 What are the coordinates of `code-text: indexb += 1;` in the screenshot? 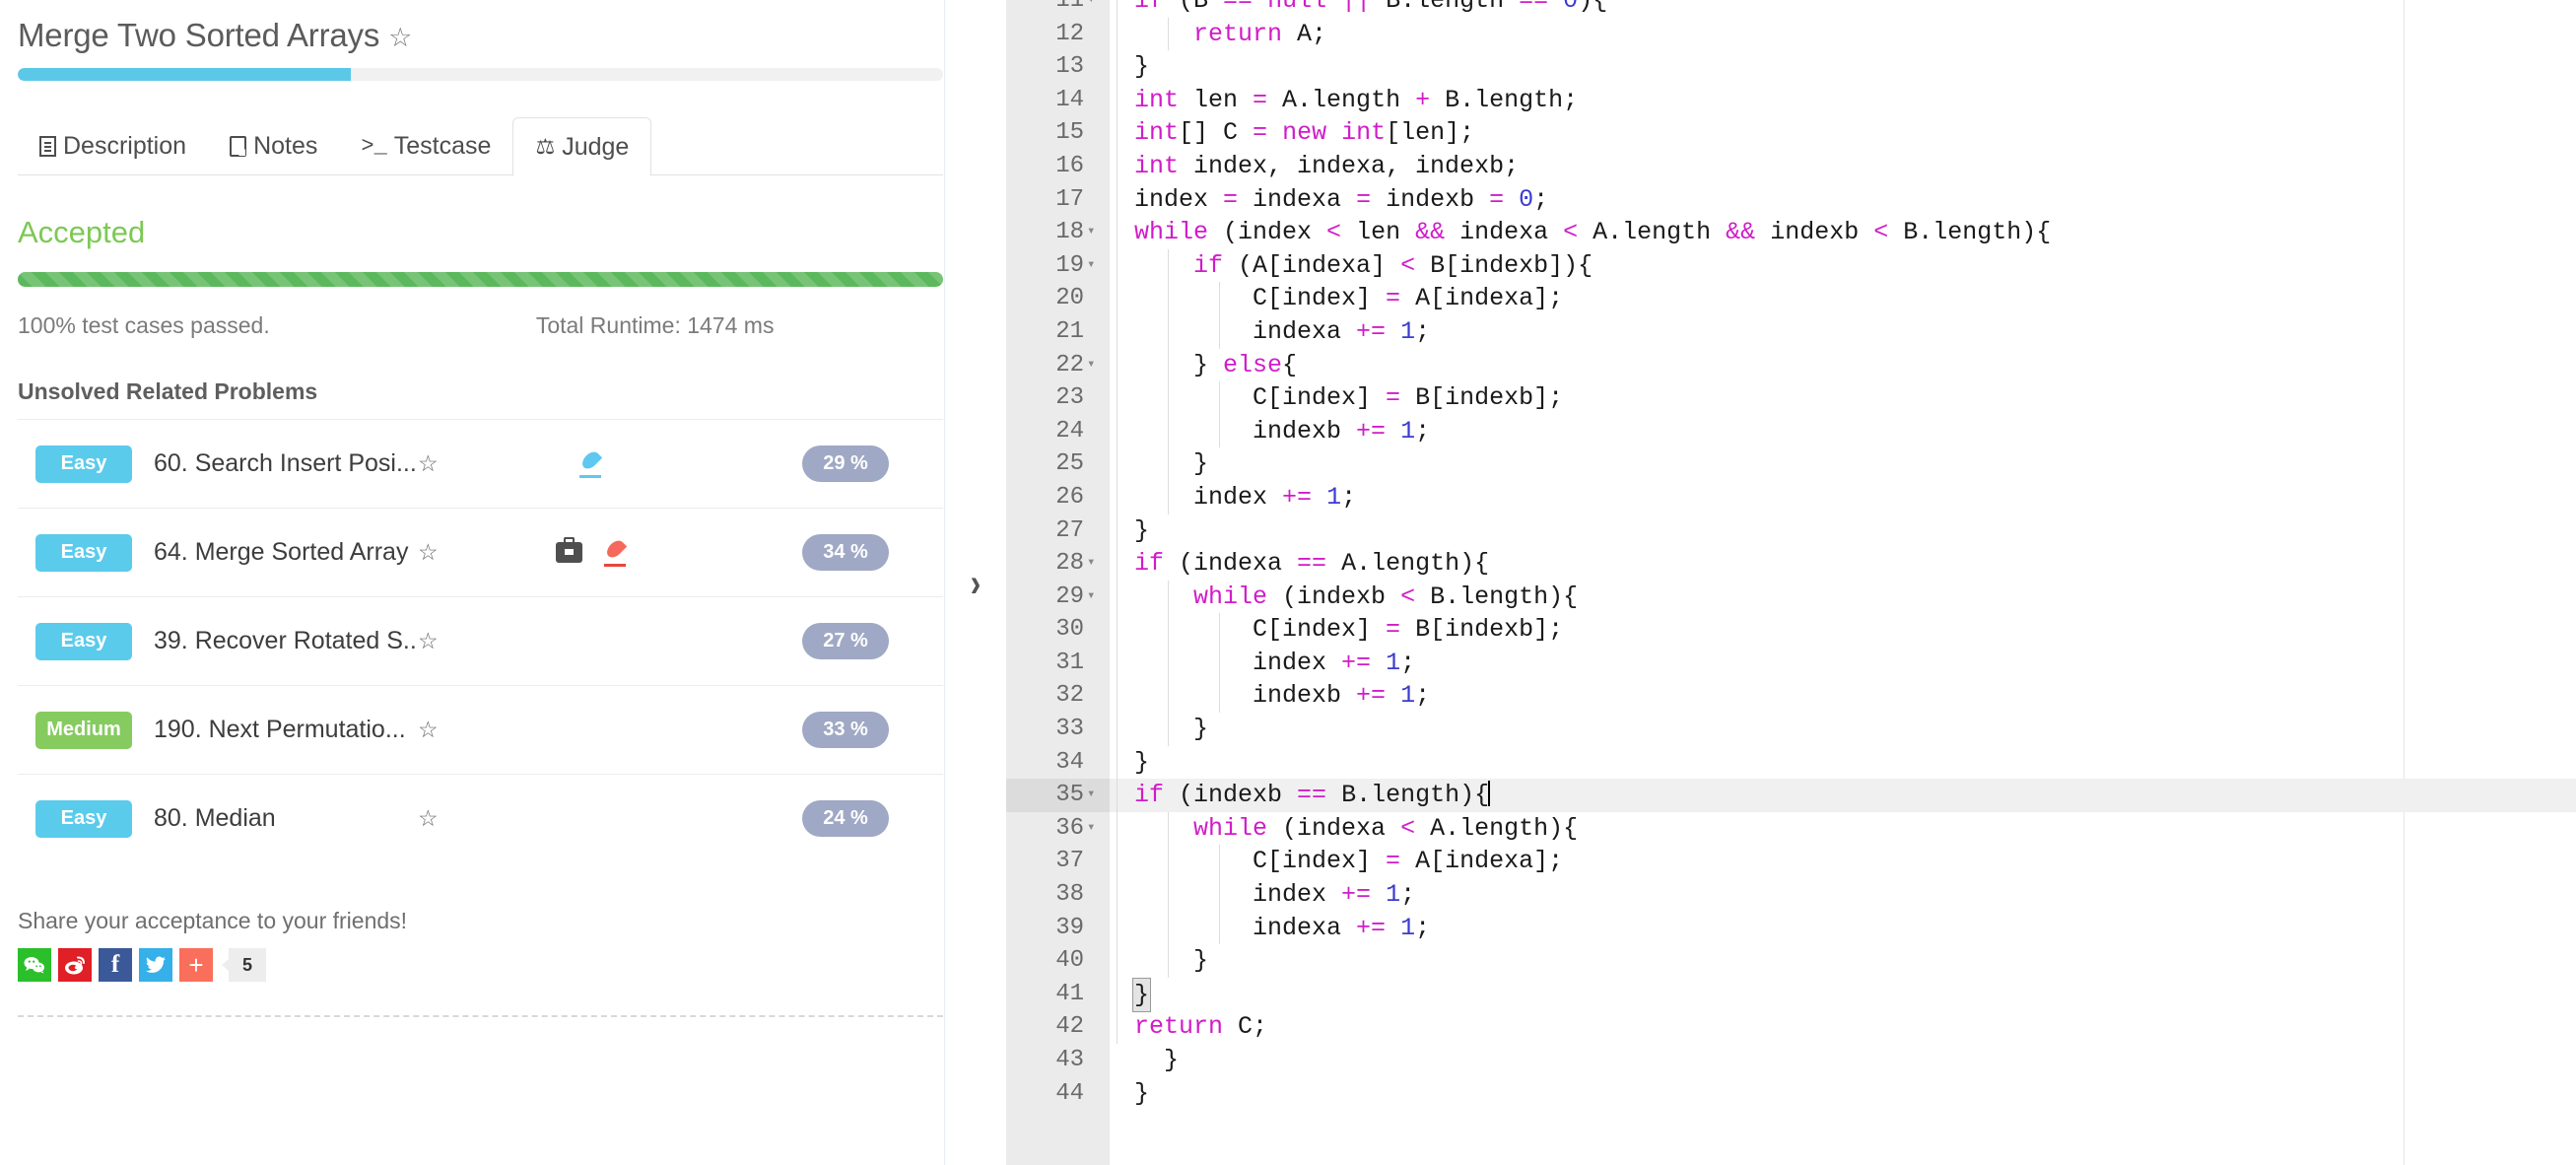 It's located at (1282, 696).